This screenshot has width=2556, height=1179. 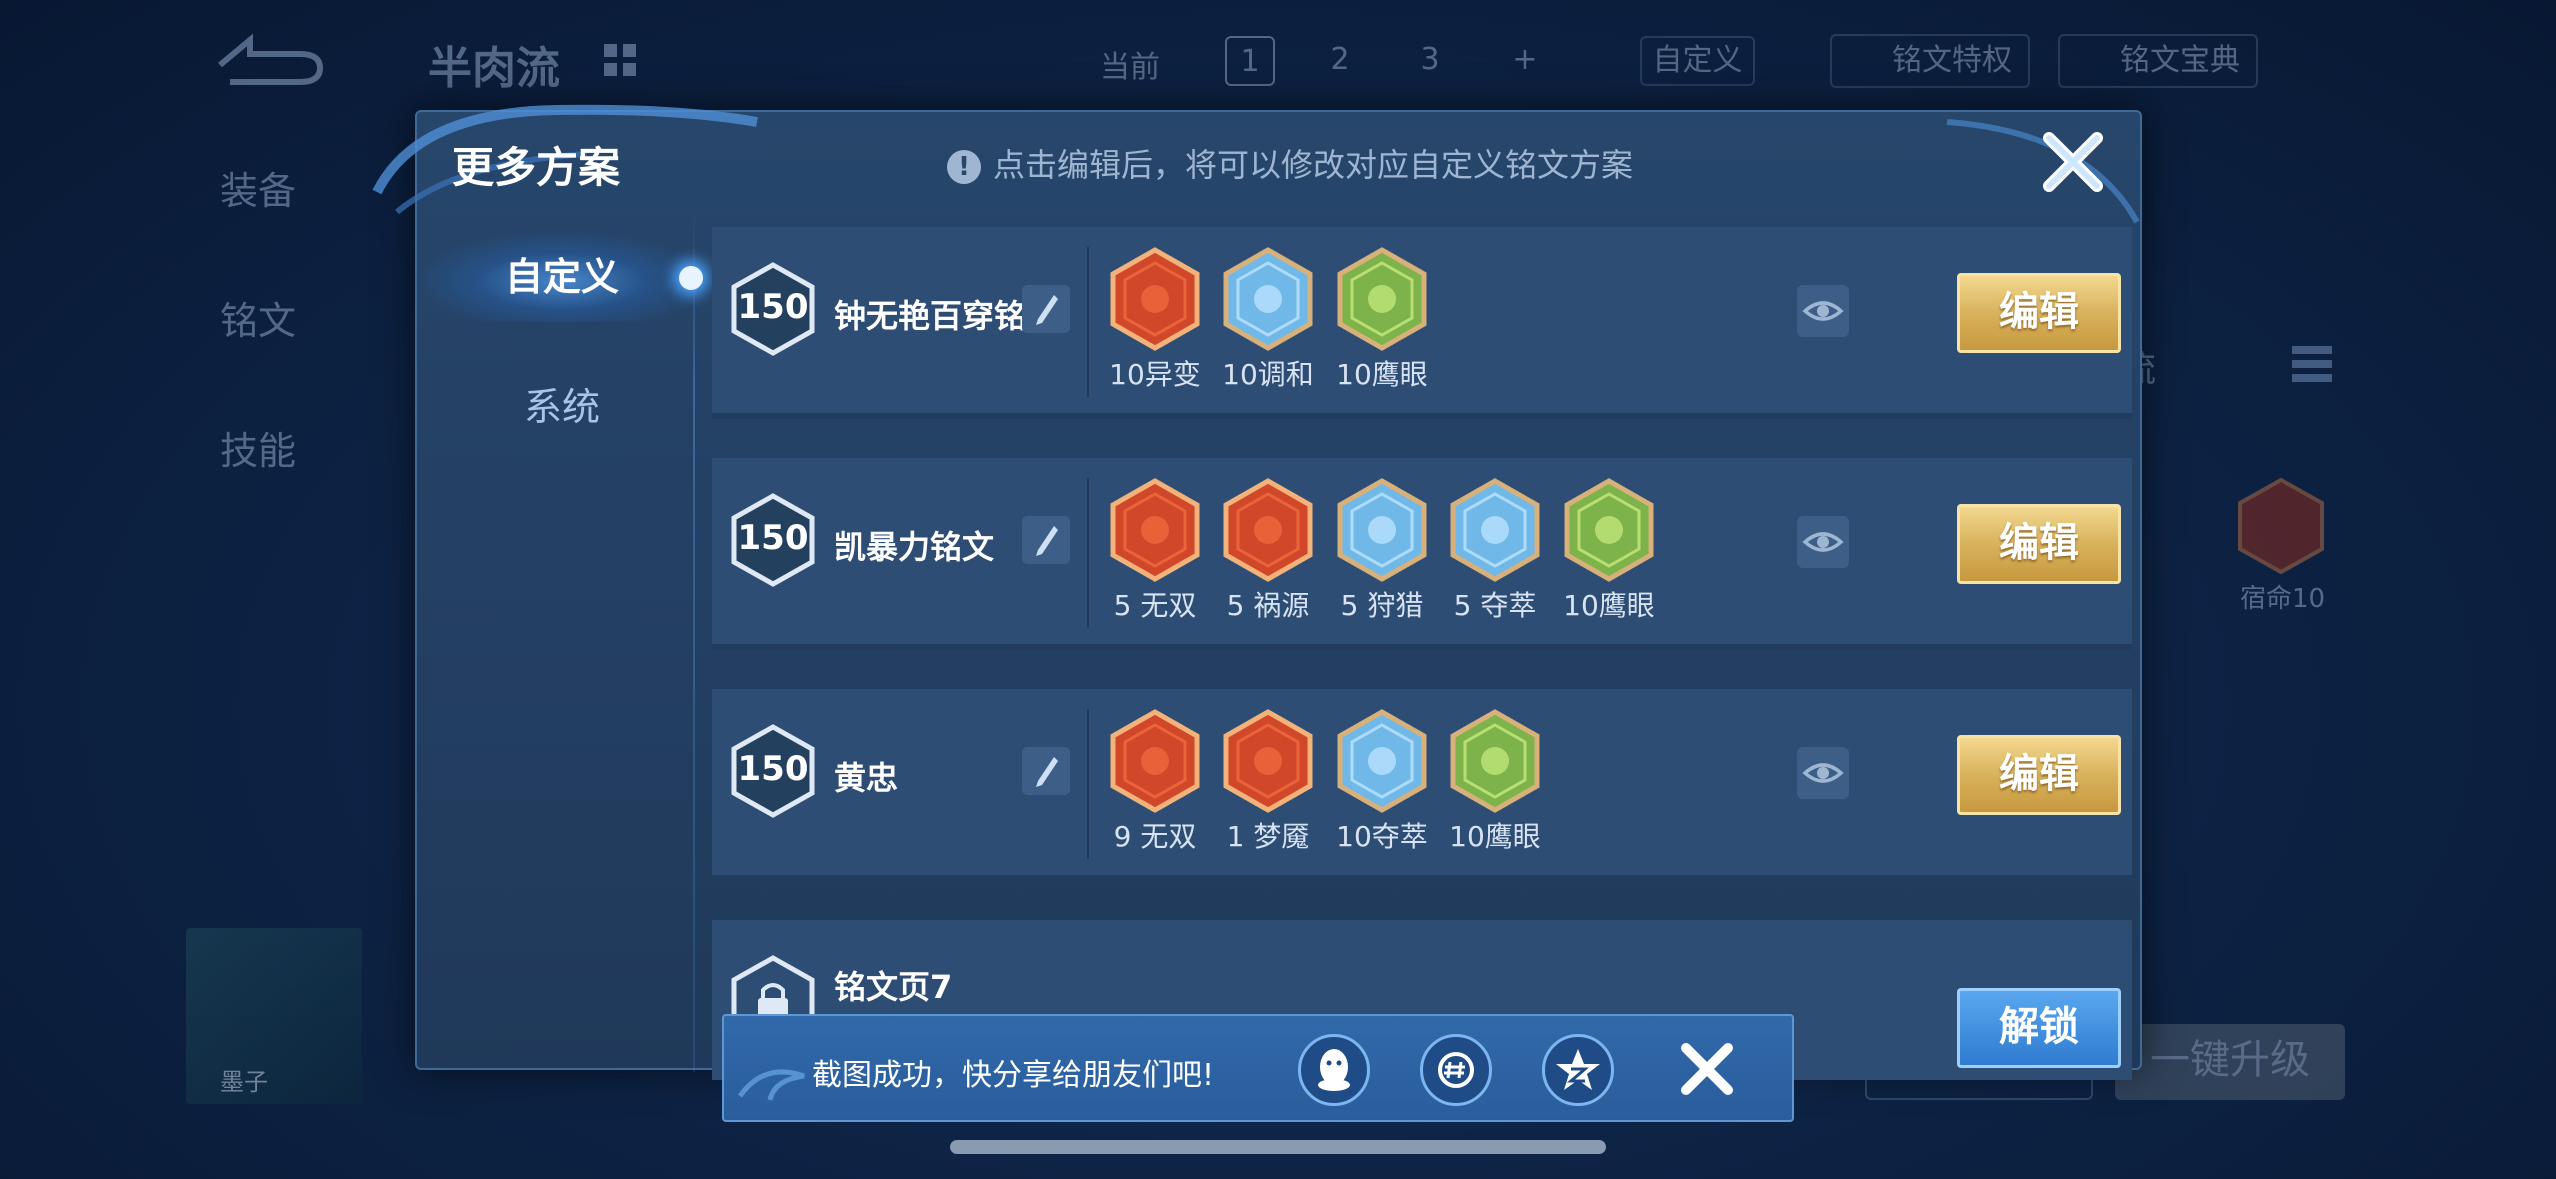 I want to click on scheme-row: 150 凯暴力铭文 5 无双 5 祸源 5 狩猎 5 夺萃 10鹰眼 编辑, so click(x=1422, y=554).